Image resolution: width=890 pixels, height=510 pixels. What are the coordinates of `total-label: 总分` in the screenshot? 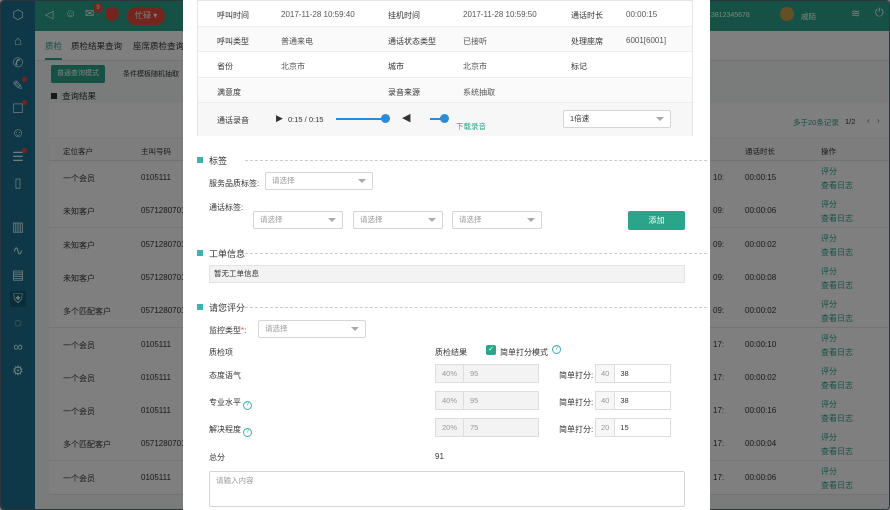 It's located at (217, 457).